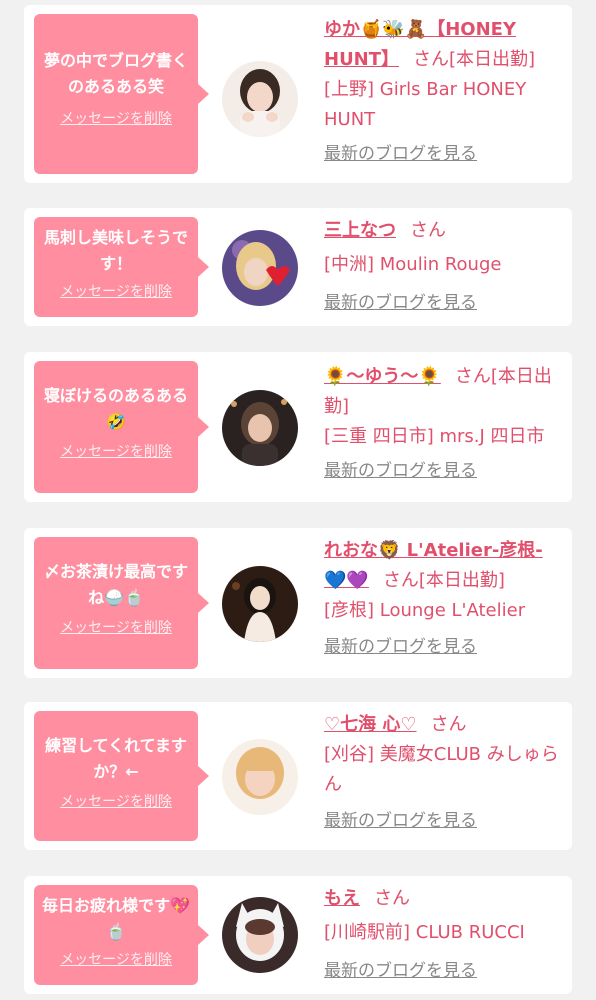 Image resolution: width=596 pixels, height=1000 pixels. I want to click on cast-name-link: 🌻〜ゆう〜🌻, so click(382, 376).